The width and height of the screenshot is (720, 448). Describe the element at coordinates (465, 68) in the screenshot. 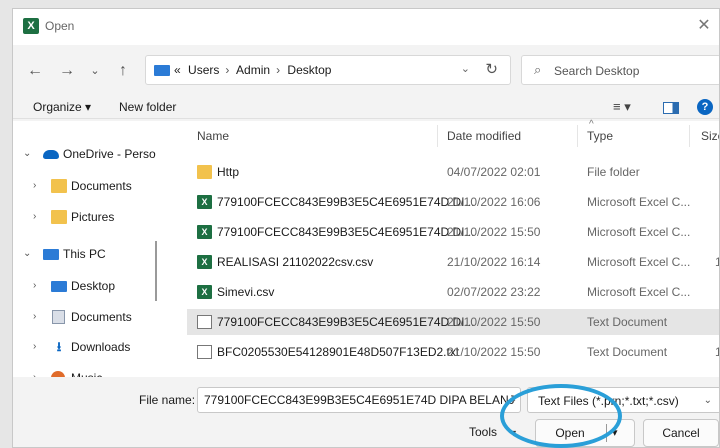

I see `address-dropdown-icon: ⌄` at that location.